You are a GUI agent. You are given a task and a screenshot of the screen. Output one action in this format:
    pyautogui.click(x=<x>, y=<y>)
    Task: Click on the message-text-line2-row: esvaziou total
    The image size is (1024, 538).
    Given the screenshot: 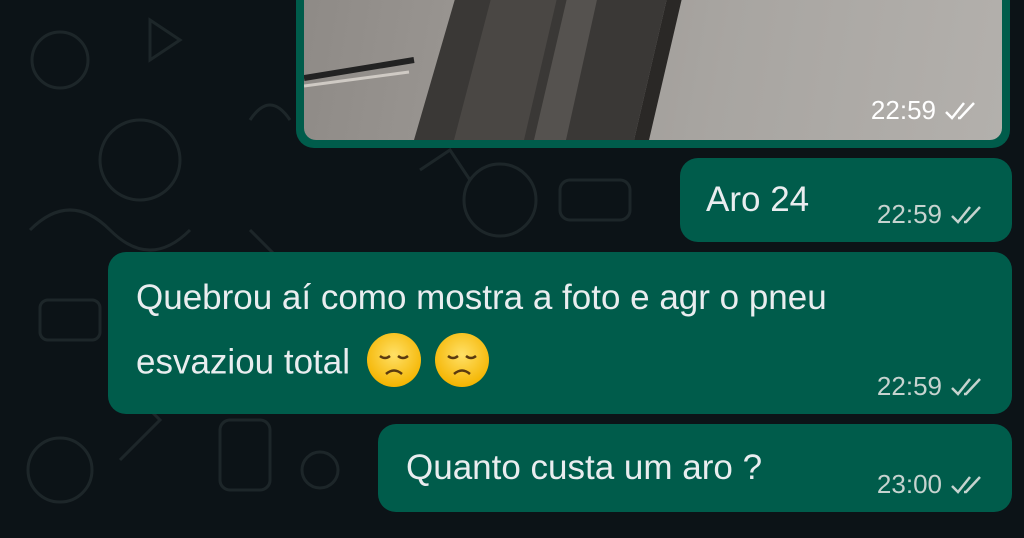 What is the action you would take?
    pyautogui.click(x=313, y=362)
    